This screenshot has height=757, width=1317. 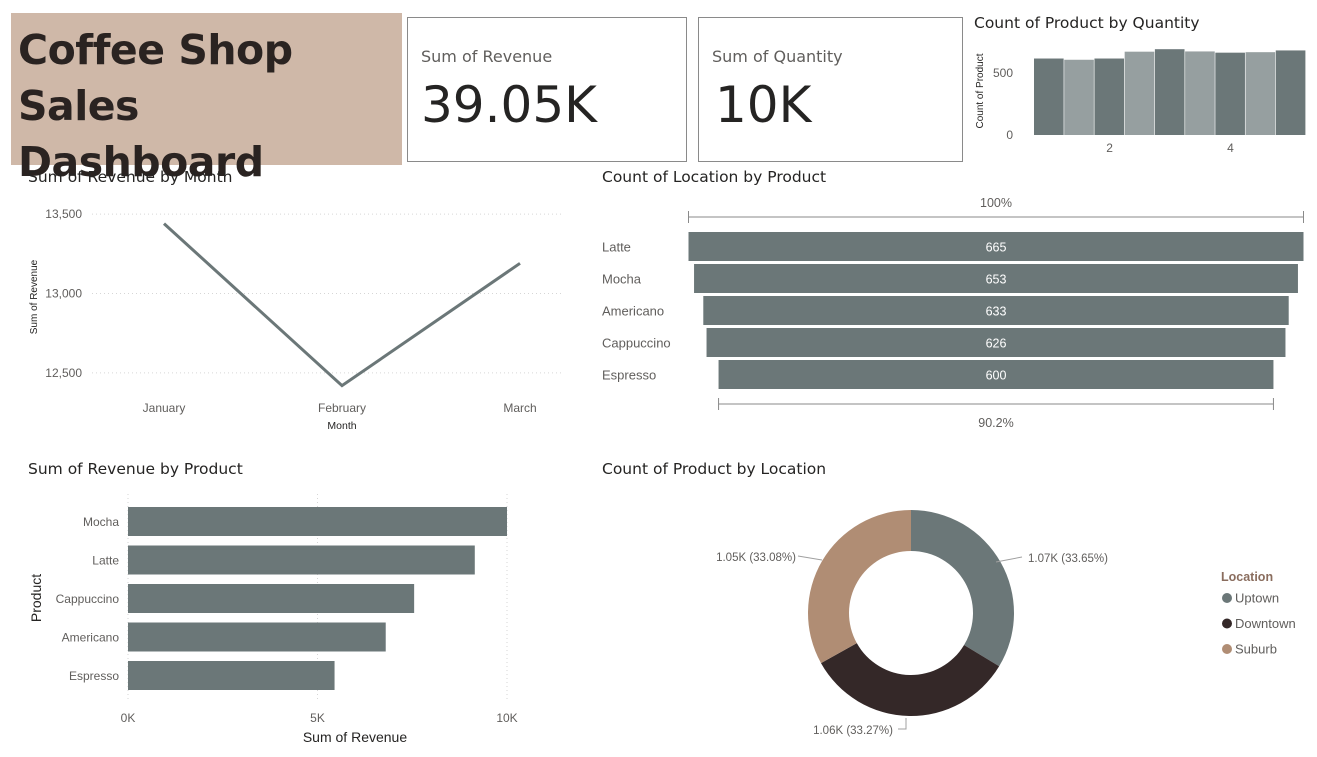 What do you see at coordinates (317, 718) in the screenshot?
I see `product-x-tick: 5K` at bounding box center [317, 718].